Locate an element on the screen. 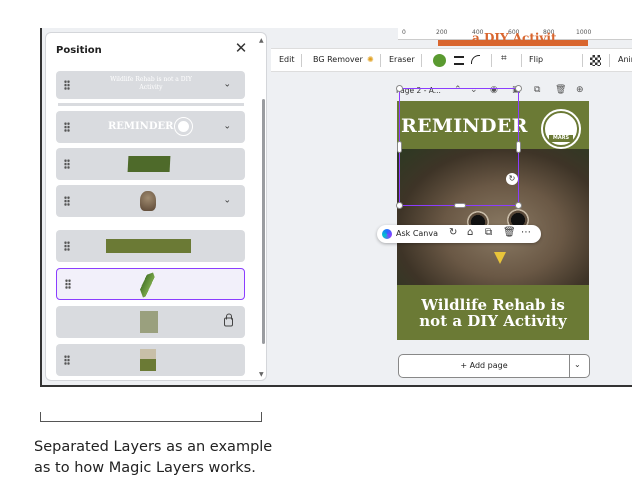 The height and width of the screenshot is (480, 632). layer-item-fern-selected is located at coordinates (150, 284).